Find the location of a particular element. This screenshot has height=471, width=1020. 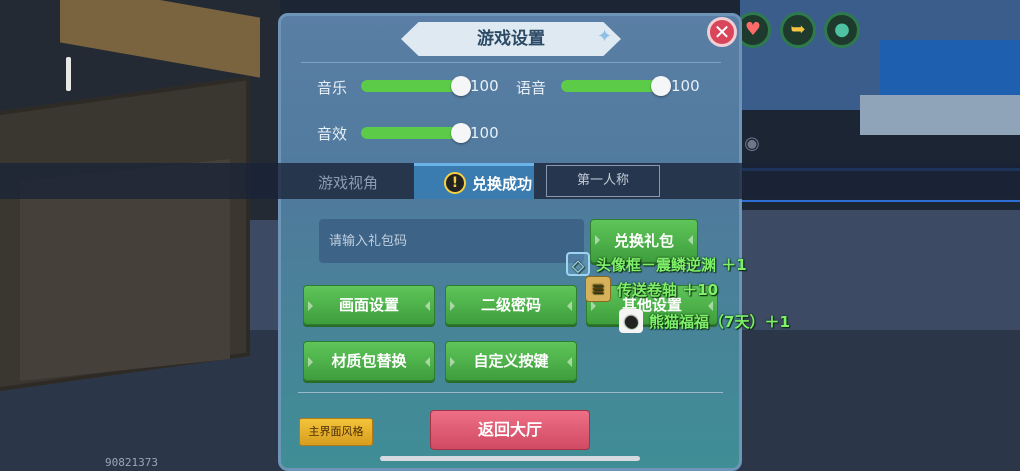

back-to-lobby-button: 返回大厅 is located at coordinates (510, 430).